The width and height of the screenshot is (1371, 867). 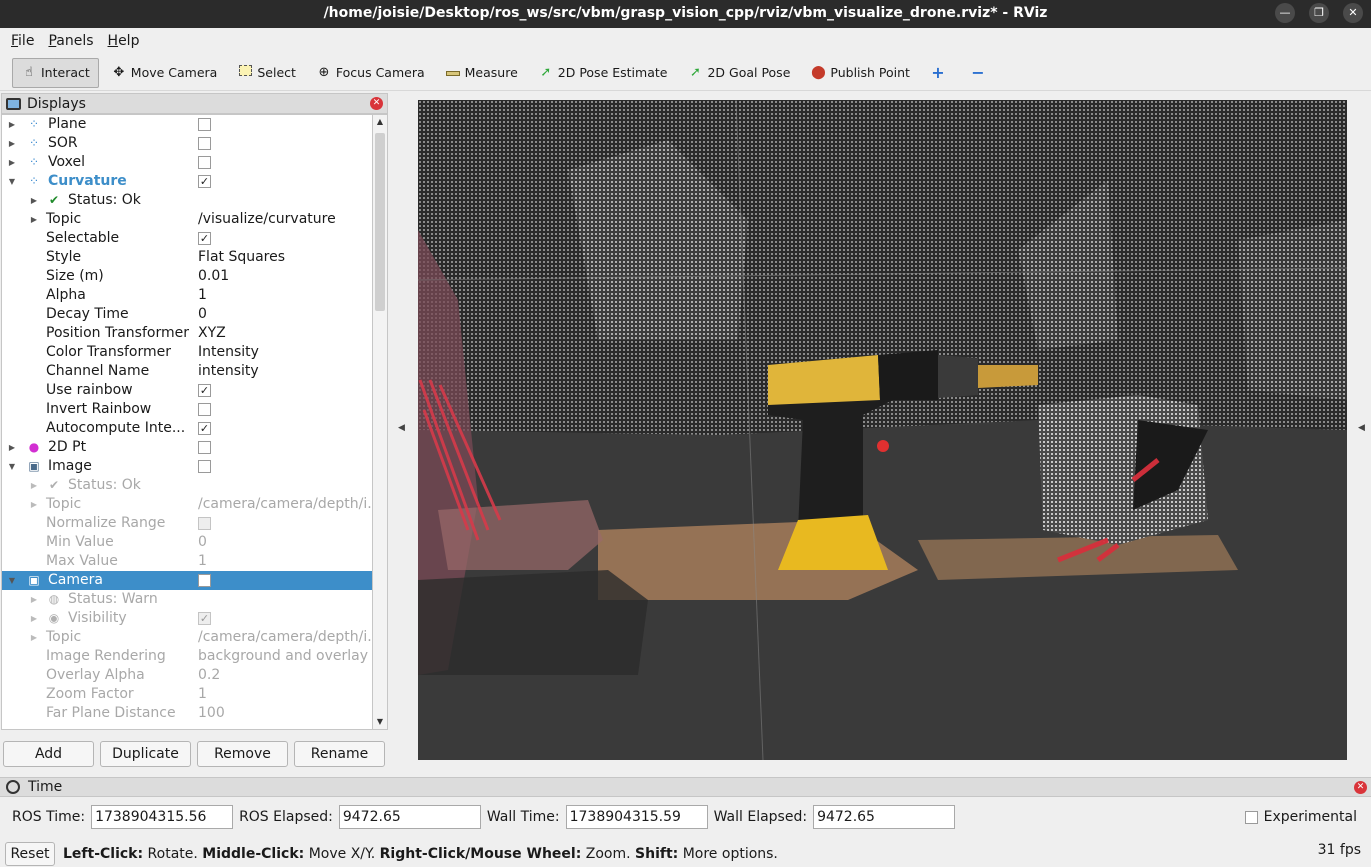 What do you see at coordinates (267, 219) in the screenshot?
I see `property-value: /visualize/curvature` at bounding box center [267, 219].